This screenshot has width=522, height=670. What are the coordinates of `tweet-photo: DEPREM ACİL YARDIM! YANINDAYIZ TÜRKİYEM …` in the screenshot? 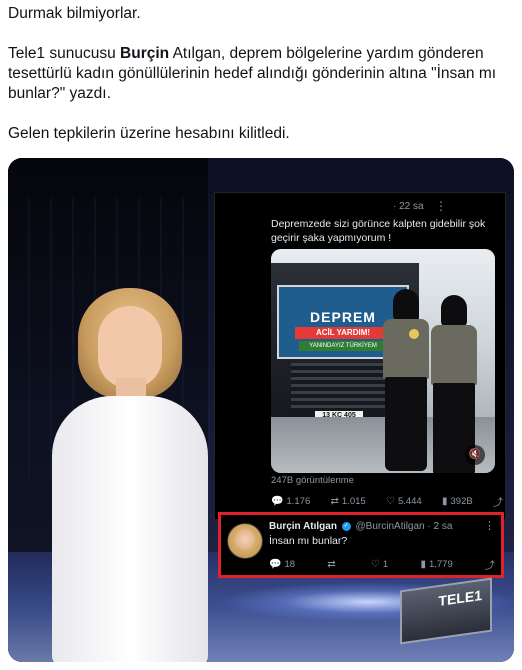 It's located at (383, 361).